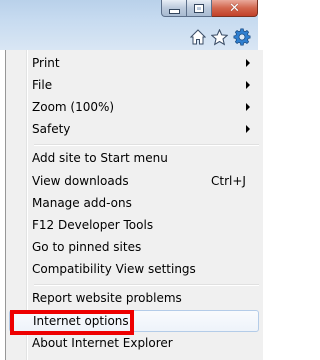 This screenshot has height=360, width=320. Describe the element at coordinates (42, 85) in the screenshot. I see `menu-item-label: File` at that location.